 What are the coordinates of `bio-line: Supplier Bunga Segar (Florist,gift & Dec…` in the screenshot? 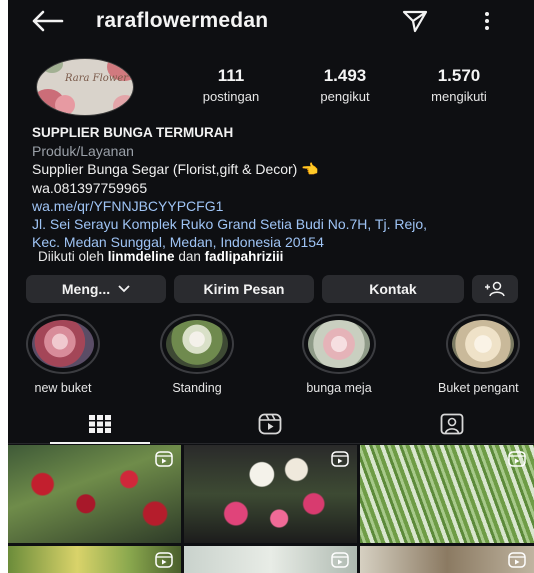 It's located at (175, 169).